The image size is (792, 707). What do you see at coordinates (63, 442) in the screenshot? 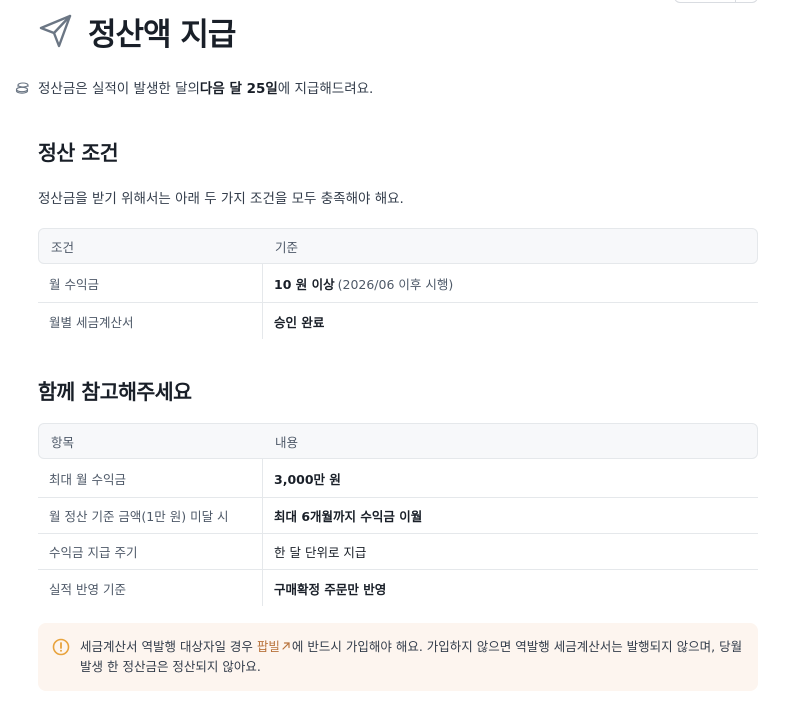
I see `column-header: 항목` at bounding box center [63, 442].